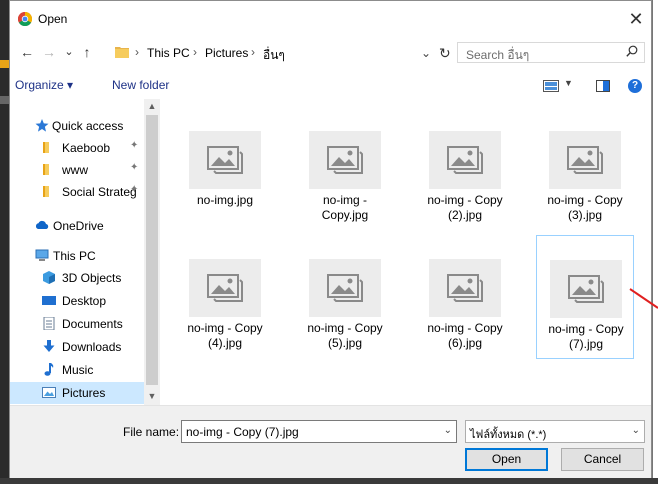 Image resolution: width=658 pixels, height=484 pixels. What do you see at coordinates (78, 226) in the screenshot?
I see `sidebar-item-label: OneDrive` at bounding box center [78, 226].